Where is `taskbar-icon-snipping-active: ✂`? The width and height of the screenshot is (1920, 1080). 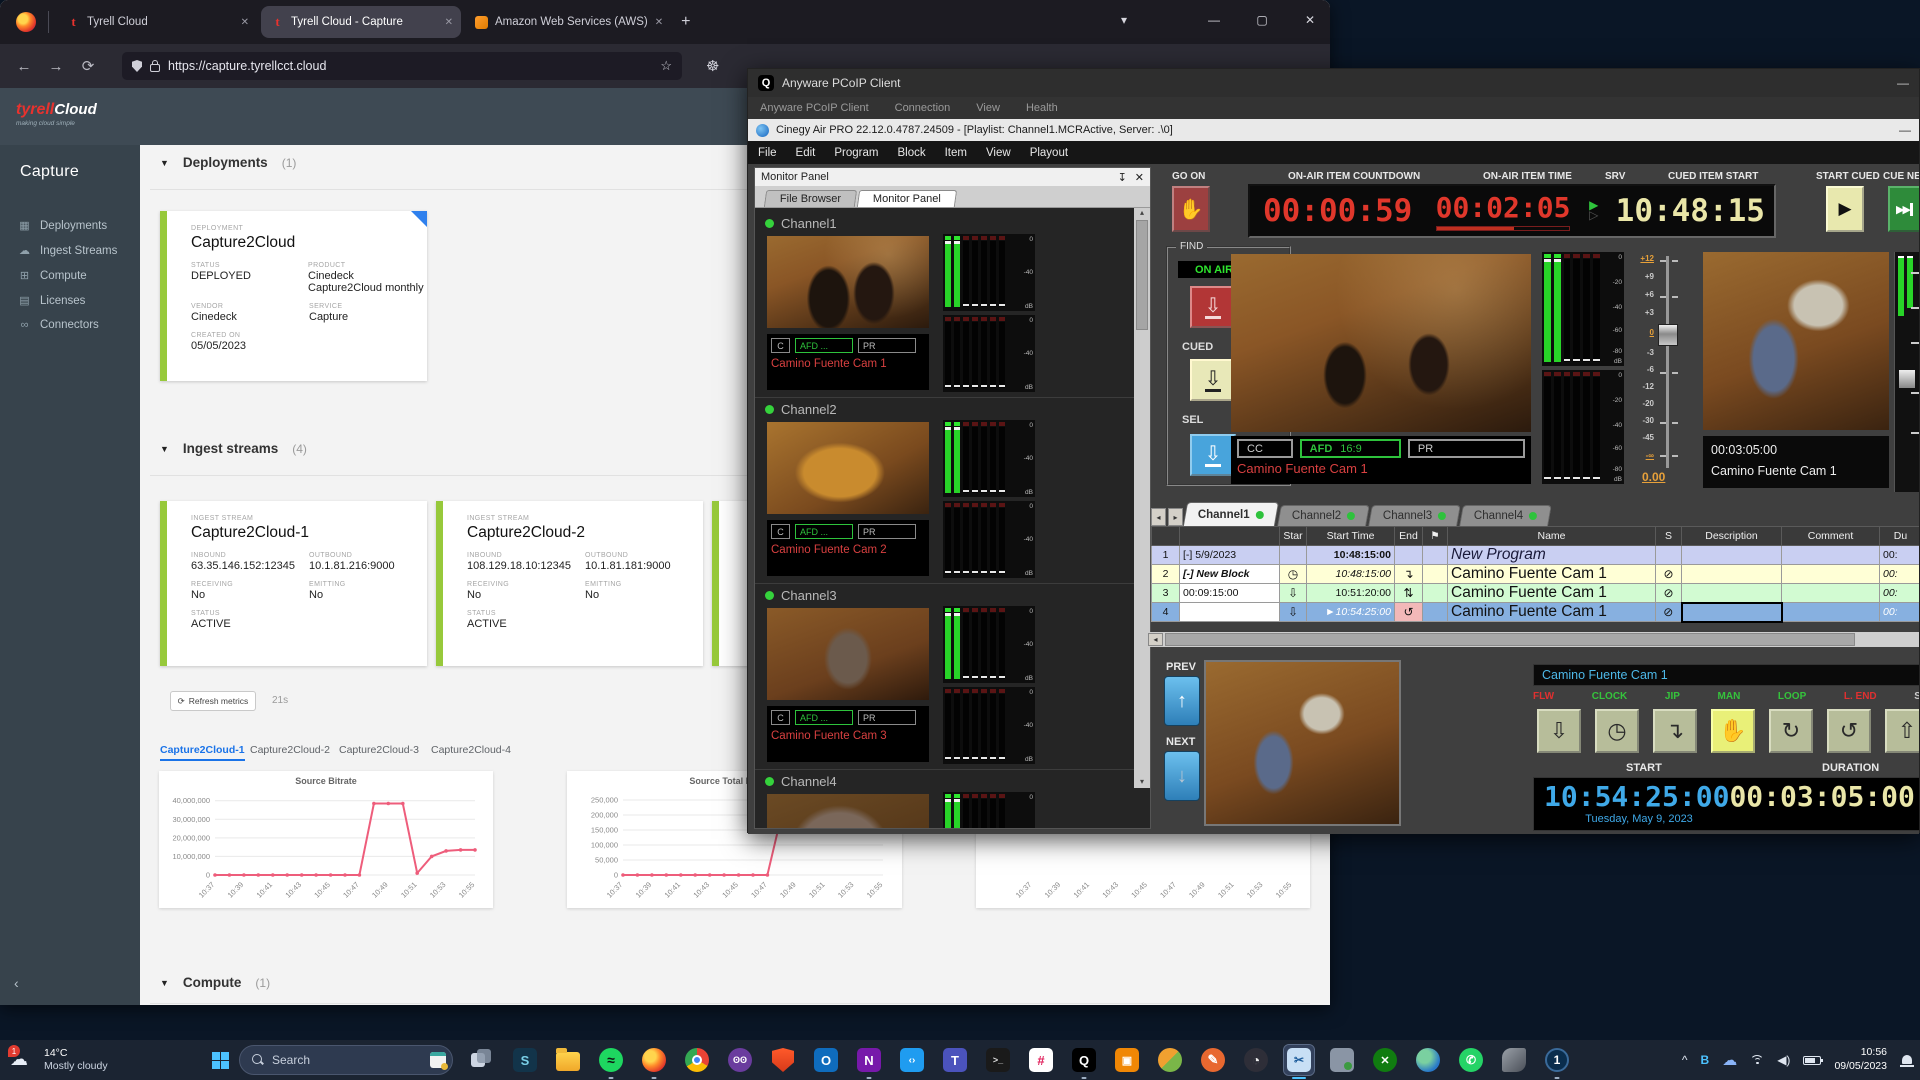
taskbar-icon-snipping-active: ✂ is located at coordinates (1299, 1061).